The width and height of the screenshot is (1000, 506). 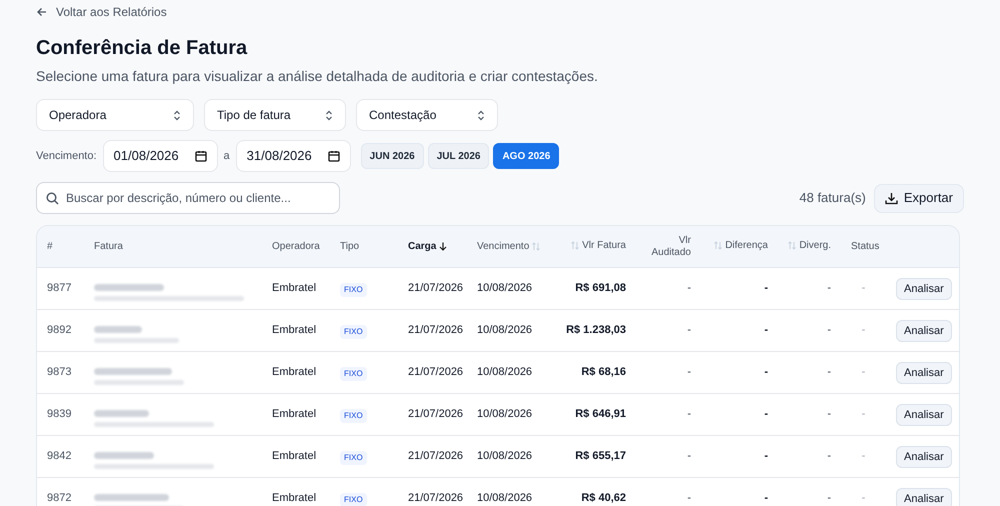 I want to click on page-title: Conferência de Fatura, so click(x=142, y=48).